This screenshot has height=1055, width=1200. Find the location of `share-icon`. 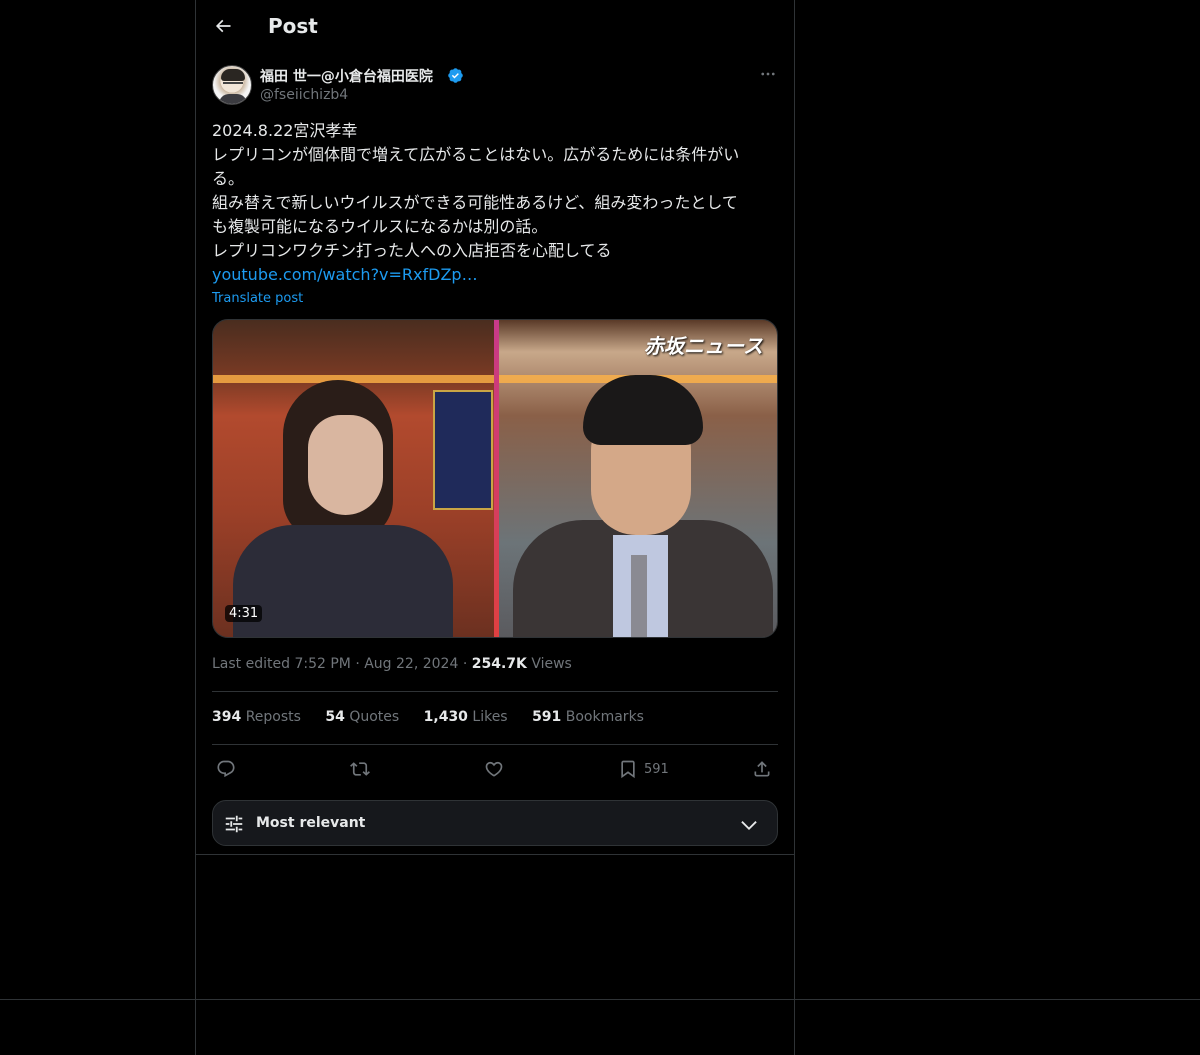

share-icon is located at coordinates (762, 769).